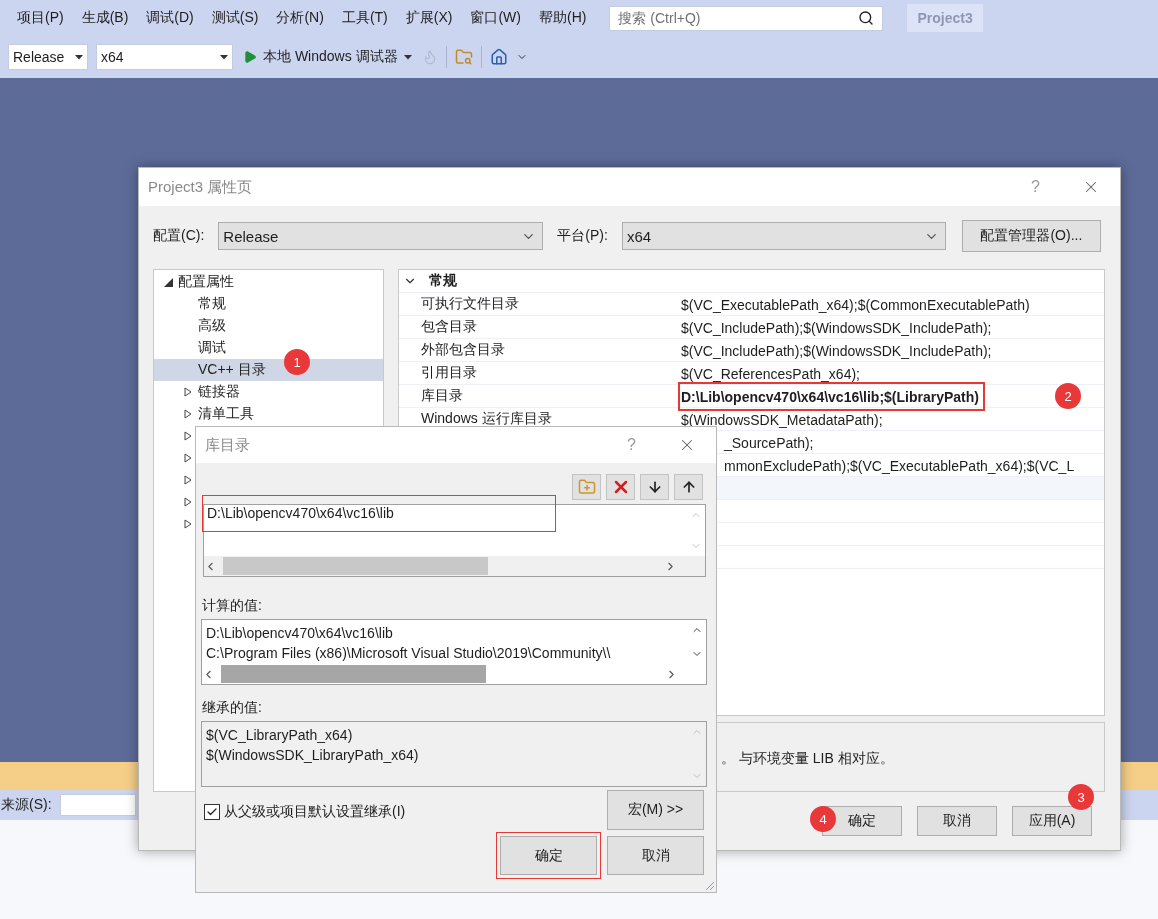  Describe the element at coordinates (232, 606) in the screenshot. I see `section-label: 计算的值:` at that location.